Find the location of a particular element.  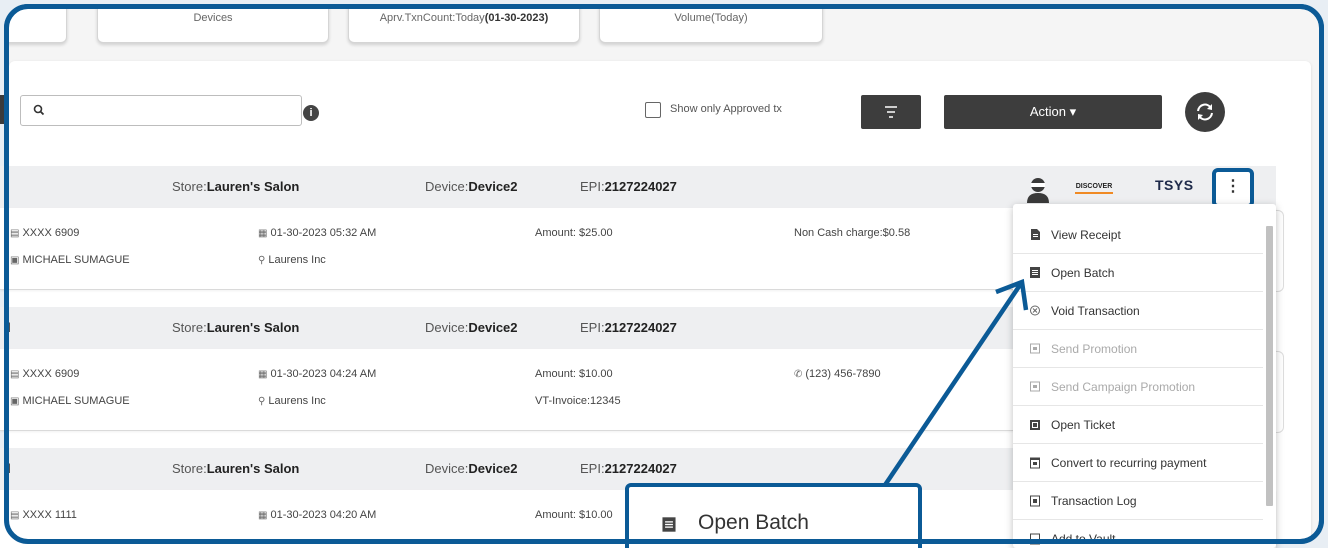

menu-item-void-transaction: Void Transaction is located at coordinates (1138, 311).